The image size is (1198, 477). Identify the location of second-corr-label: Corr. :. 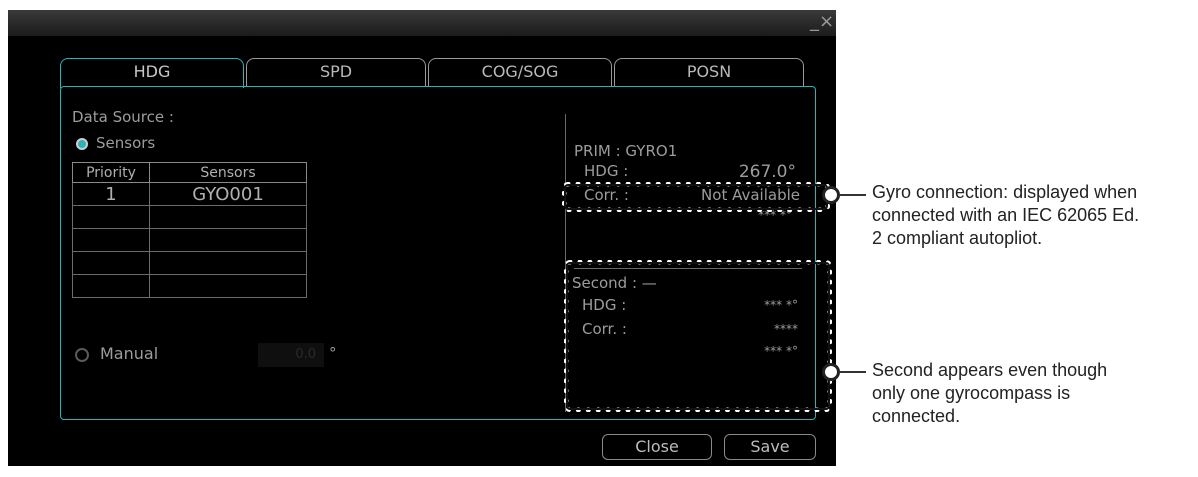
(604, 329).